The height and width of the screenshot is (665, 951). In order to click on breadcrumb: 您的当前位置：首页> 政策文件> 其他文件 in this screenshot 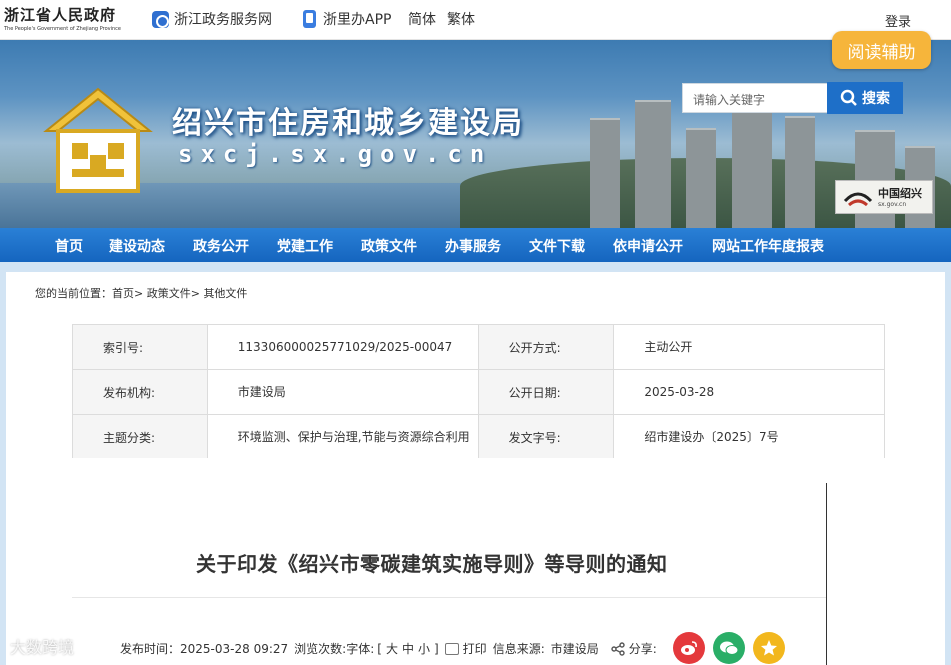, I will do `click(141, 293)`.